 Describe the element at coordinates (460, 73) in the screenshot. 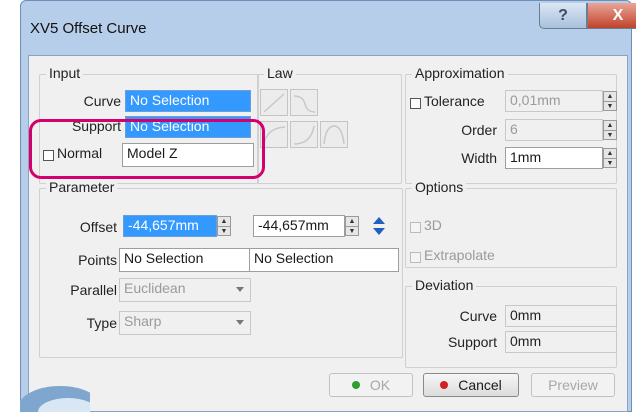

I see `approximation-group-label: Approximation` at that location.